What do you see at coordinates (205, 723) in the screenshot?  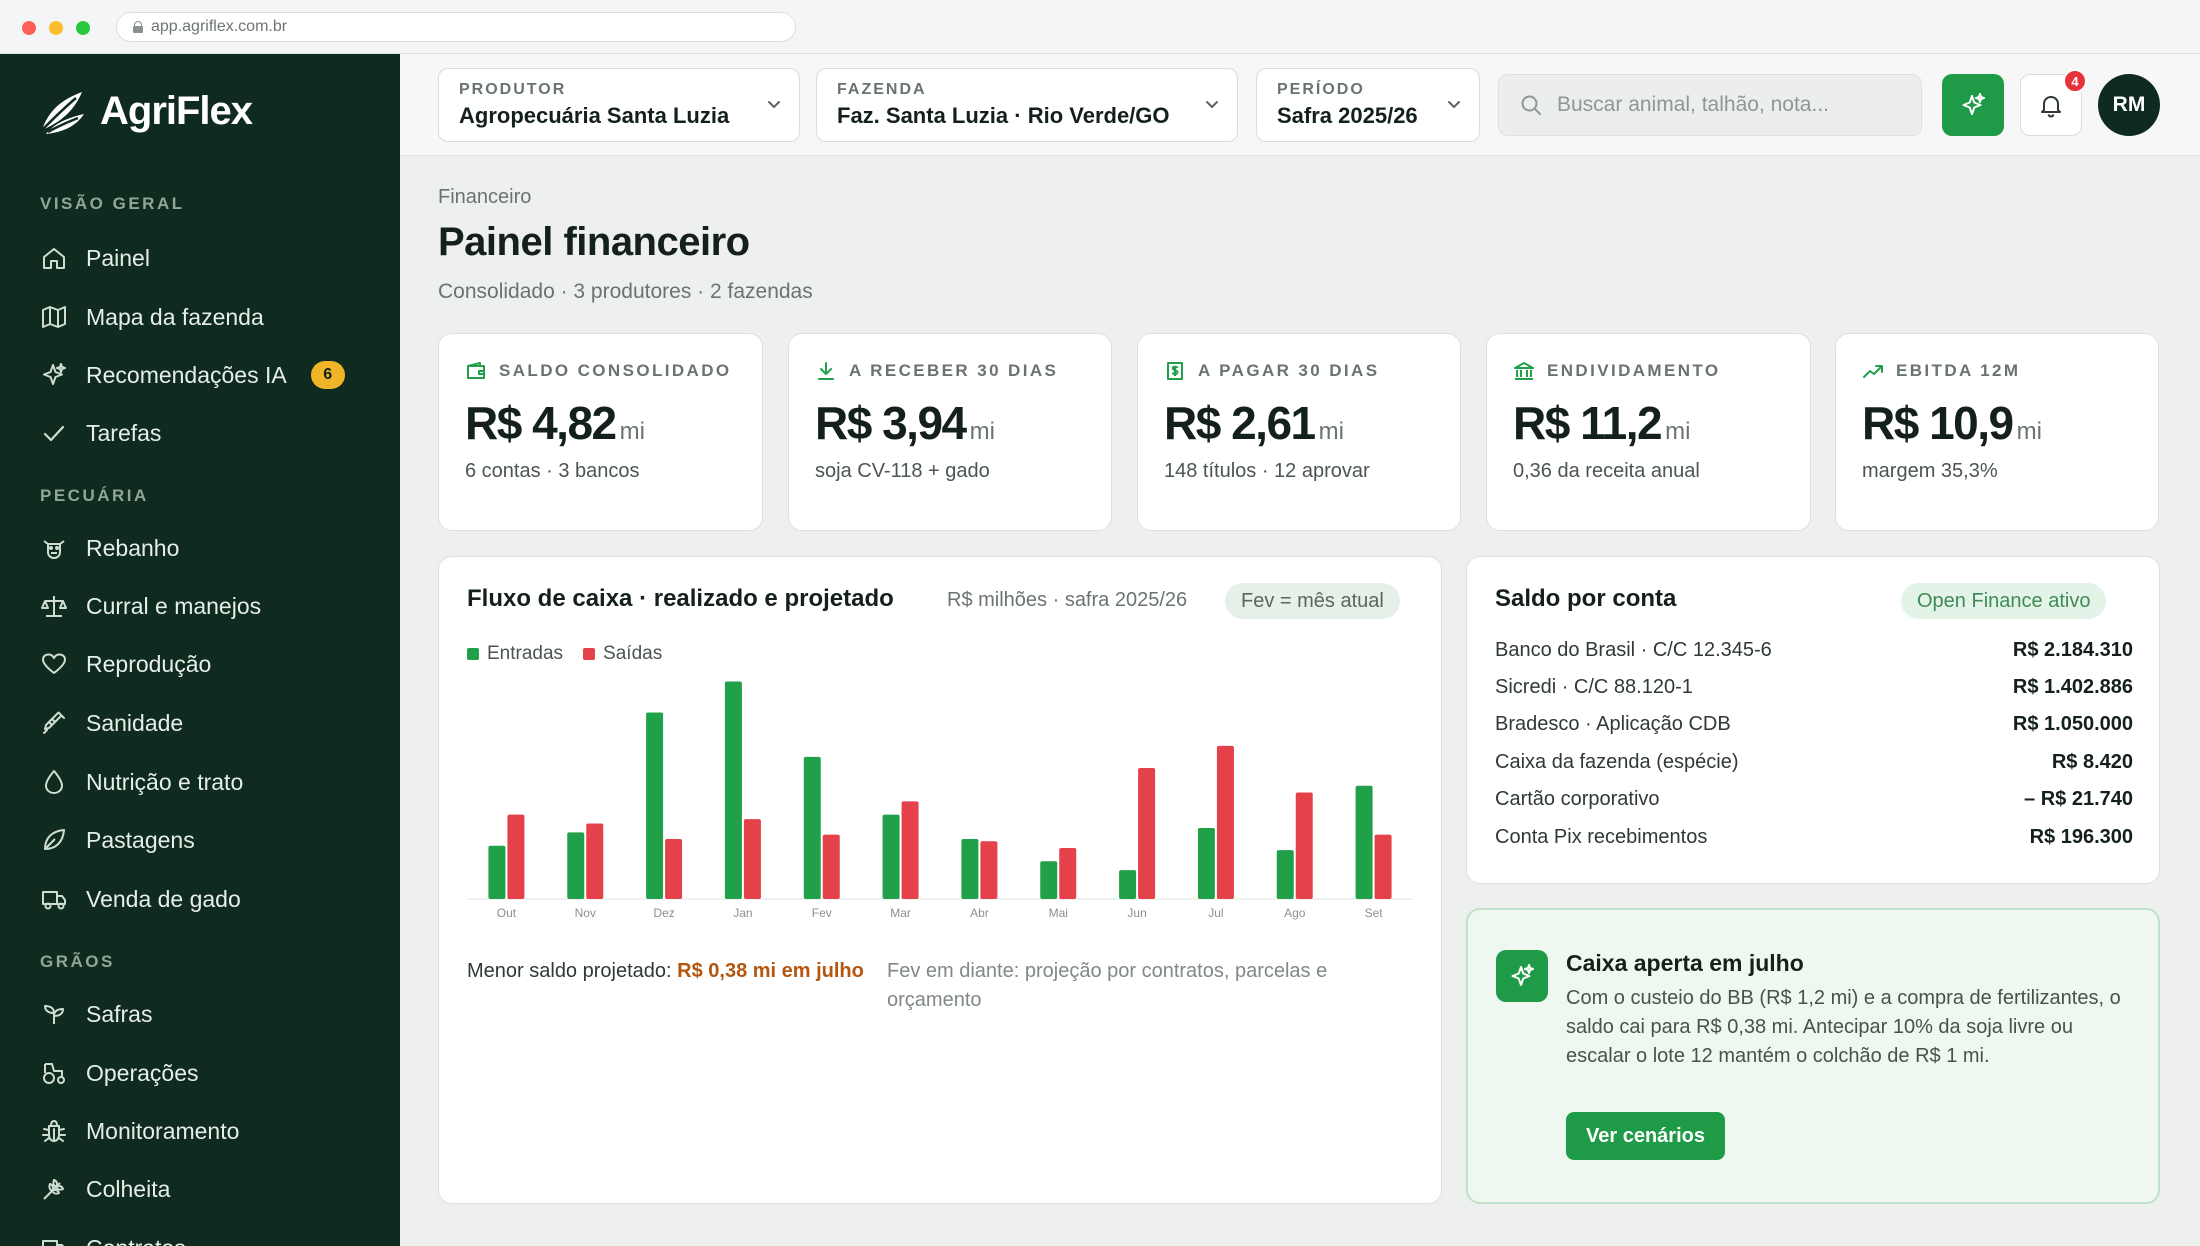 I see `sidebar-item-sanidade: Sanidade` at bounding box center [205, 723].